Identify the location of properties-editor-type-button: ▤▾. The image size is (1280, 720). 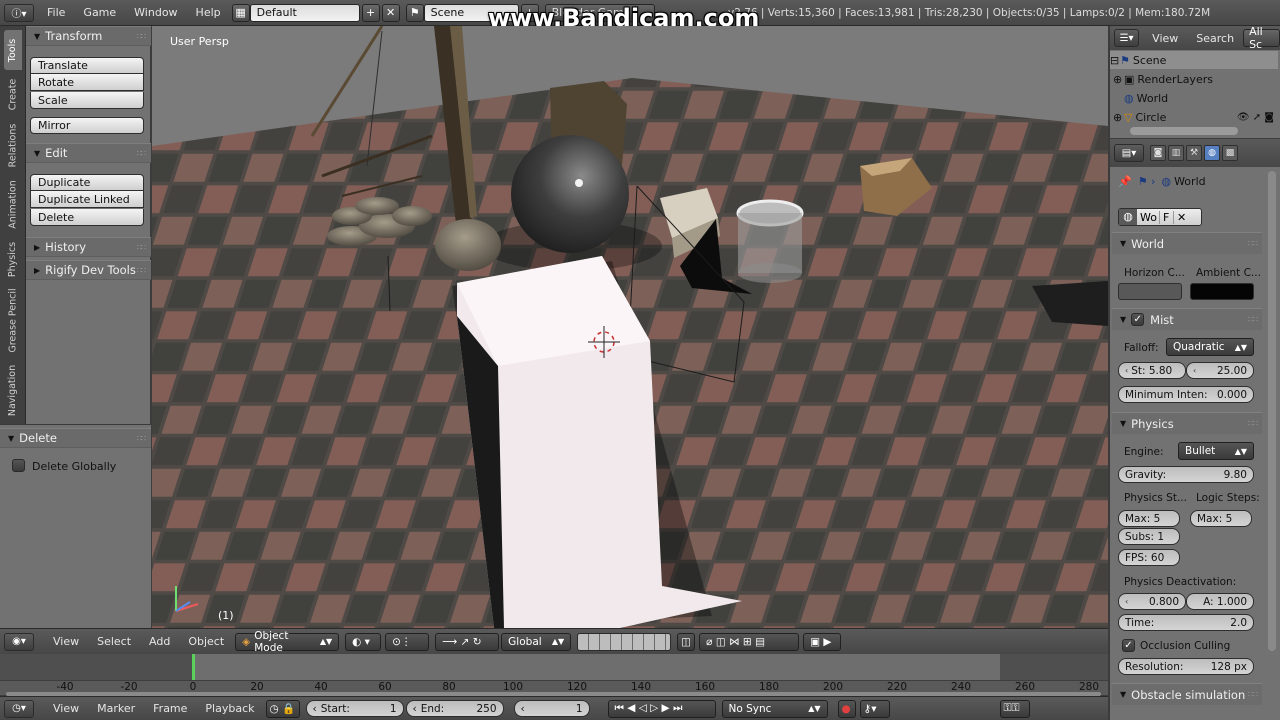
(1129, 153).